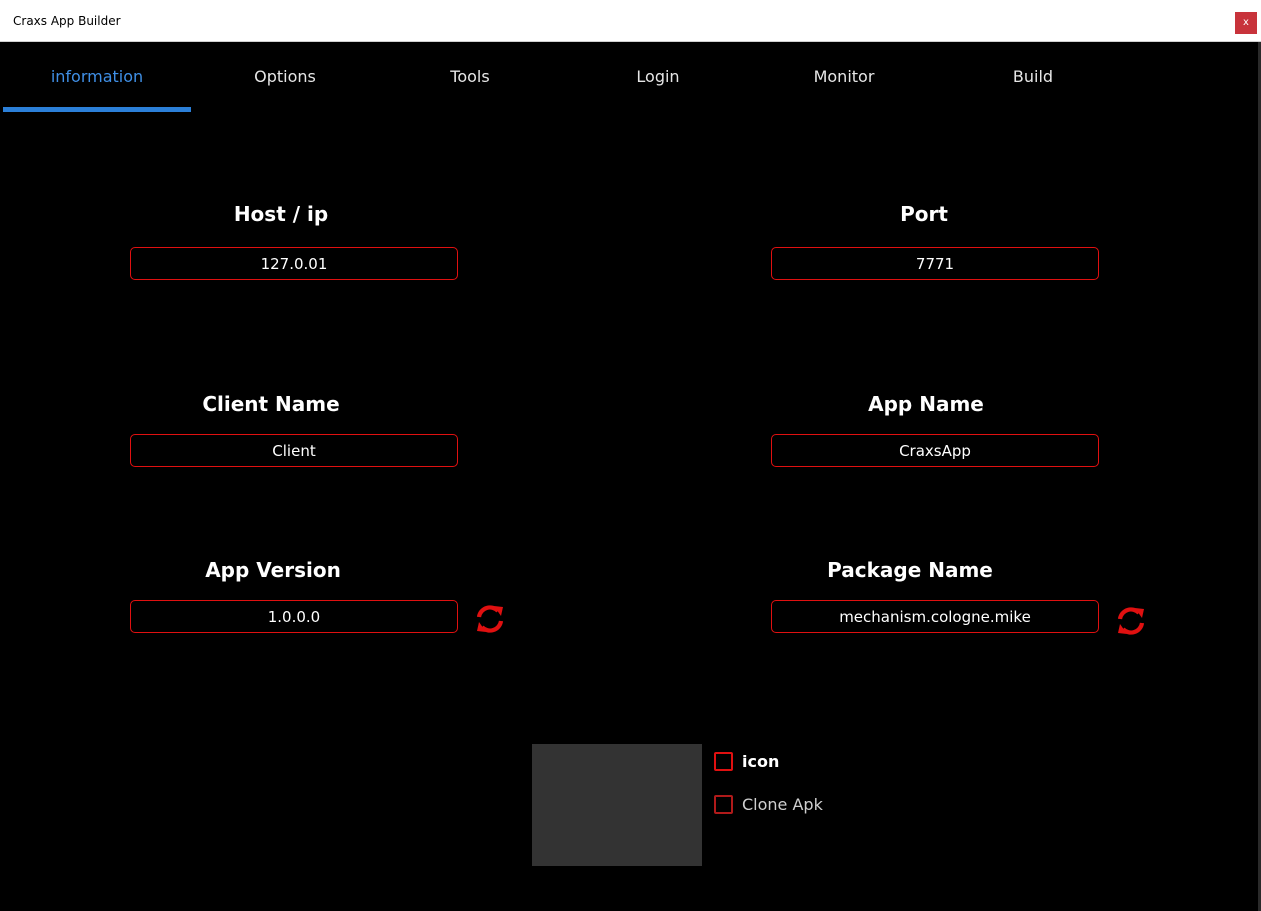 This screenshot has height=911, width=1261. I want to click on package-name-label: Package Name, so click(910, 570).